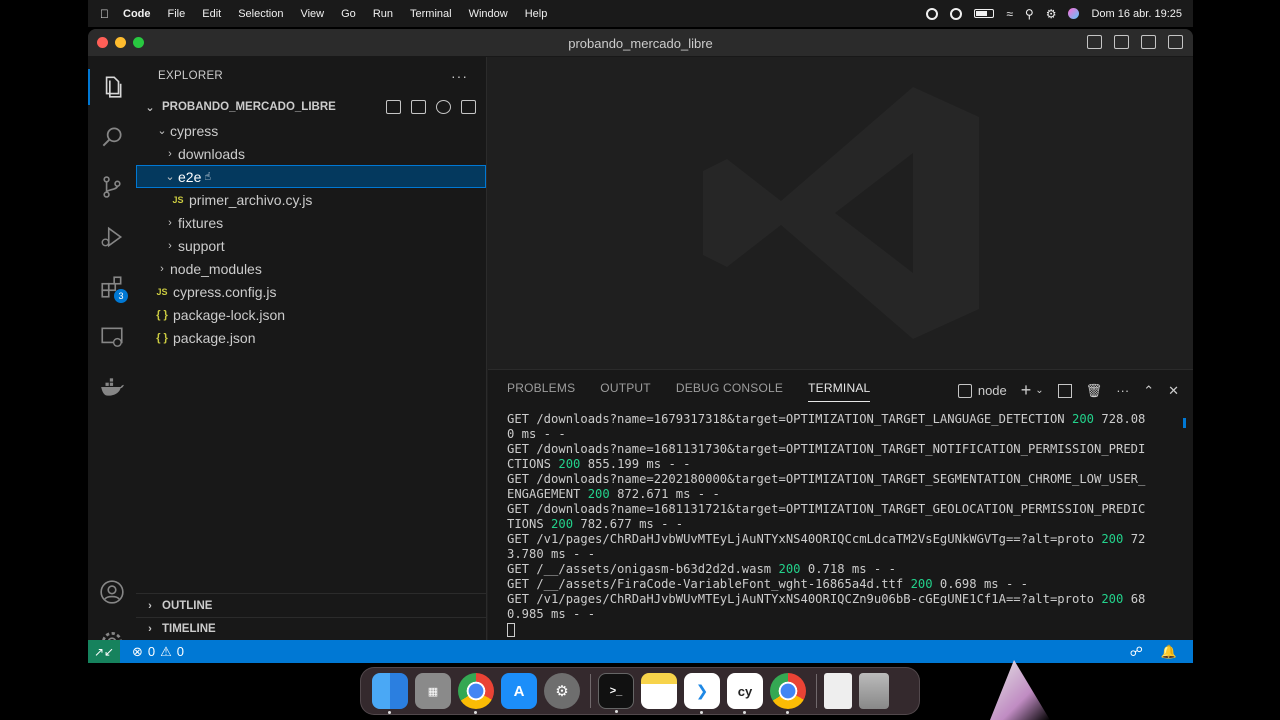 Image resolution: width=1280 pixels, height=720 pixels. I want to click on running-indicator, so click(389, 712).